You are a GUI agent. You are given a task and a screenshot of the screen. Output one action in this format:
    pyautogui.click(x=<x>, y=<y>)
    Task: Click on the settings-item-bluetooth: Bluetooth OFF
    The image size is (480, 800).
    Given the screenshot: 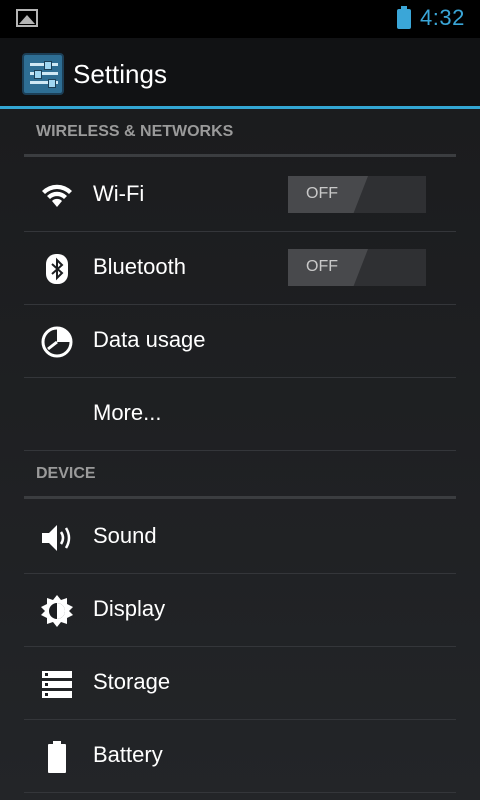 What is the action you would take?
    pyautogui.click(x=240, y=268)
    